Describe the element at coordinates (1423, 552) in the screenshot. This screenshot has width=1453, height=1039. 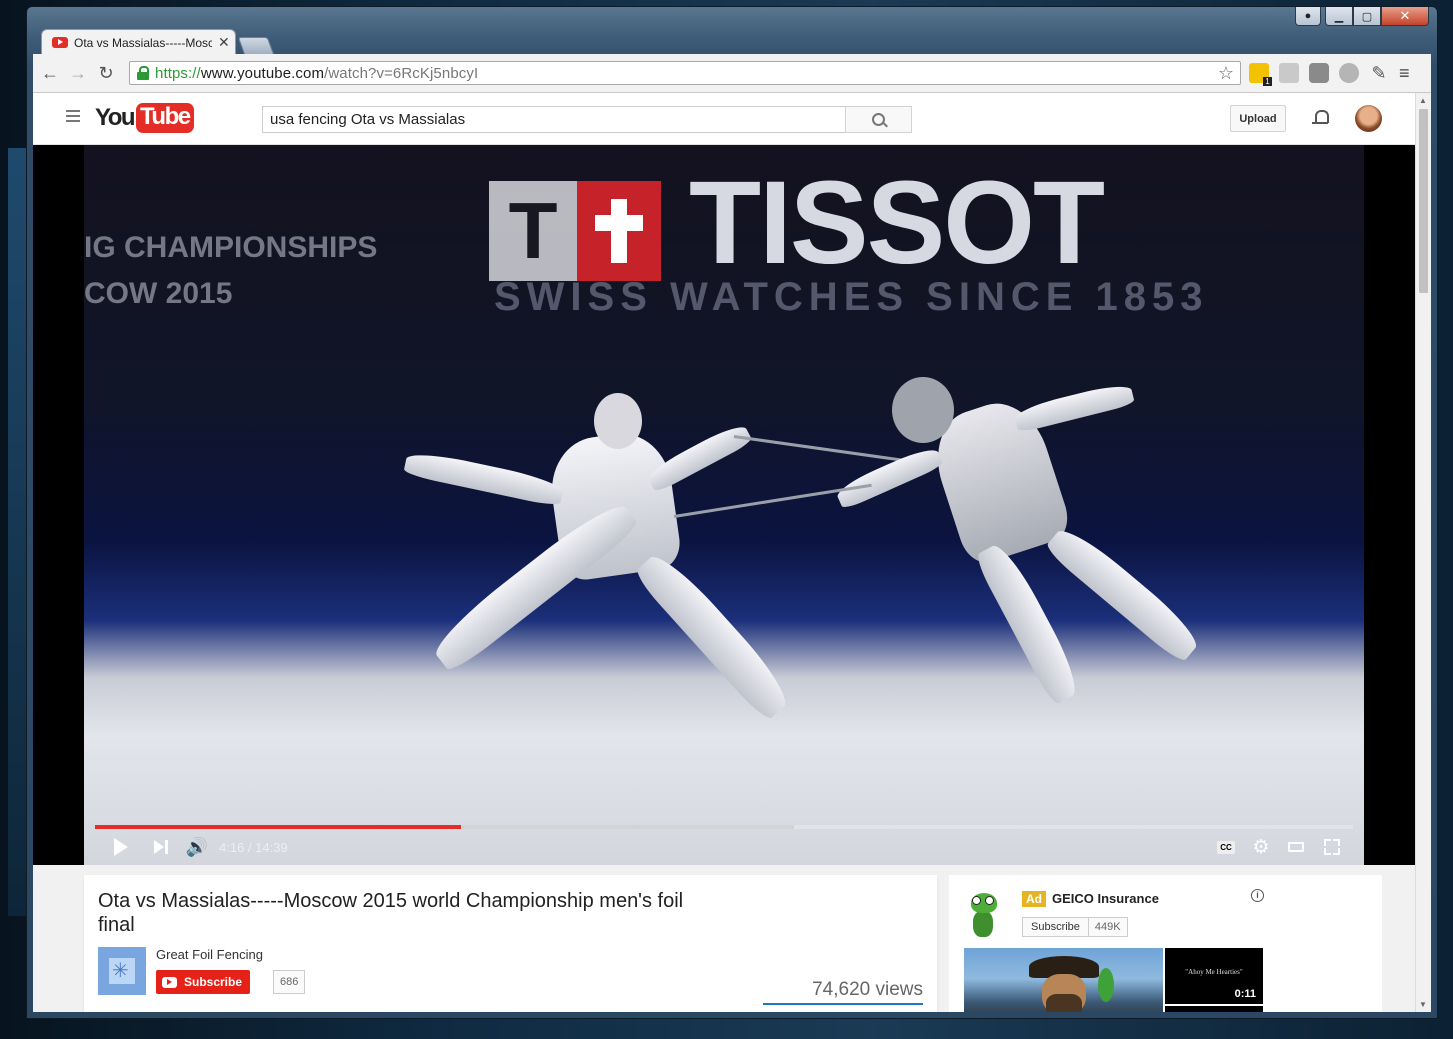
I see `page-scrollbar: ▲ ▼` at that location.